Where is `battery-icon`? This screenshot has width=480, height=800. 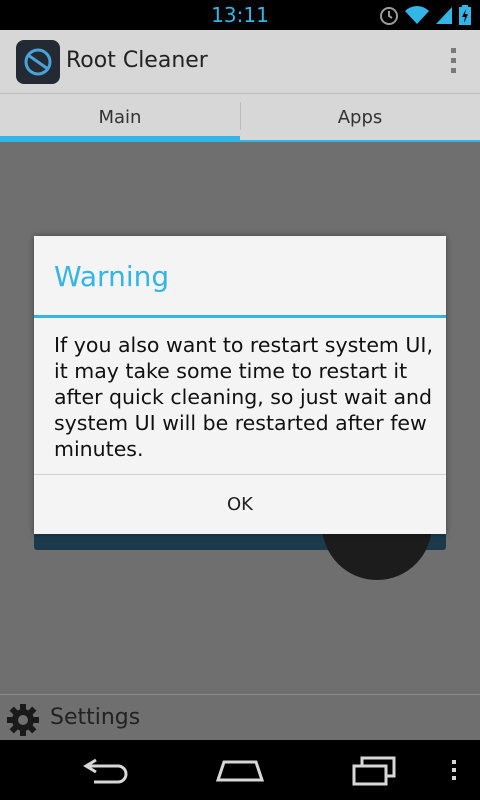
battery-icon is located at coordinates (465, 15).